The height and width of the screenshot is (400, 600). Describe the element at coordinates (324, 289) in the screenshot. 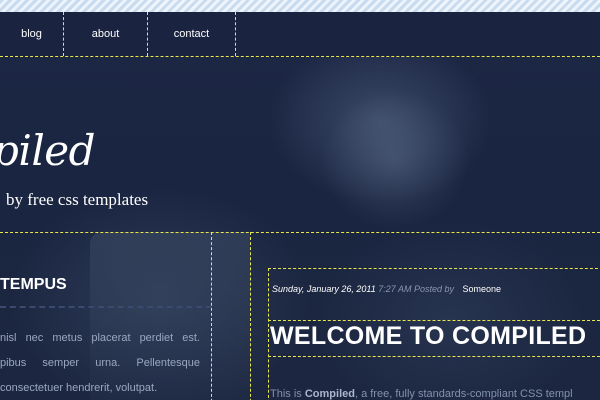

I see `post-date: Sunday, January 26, 2011` at that location.